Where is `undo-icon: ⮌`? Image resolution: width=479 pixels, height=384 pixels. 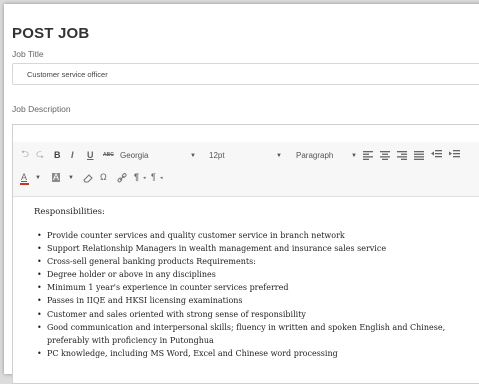 undo-icon: ⮌ is located at coordinates (25, 155).